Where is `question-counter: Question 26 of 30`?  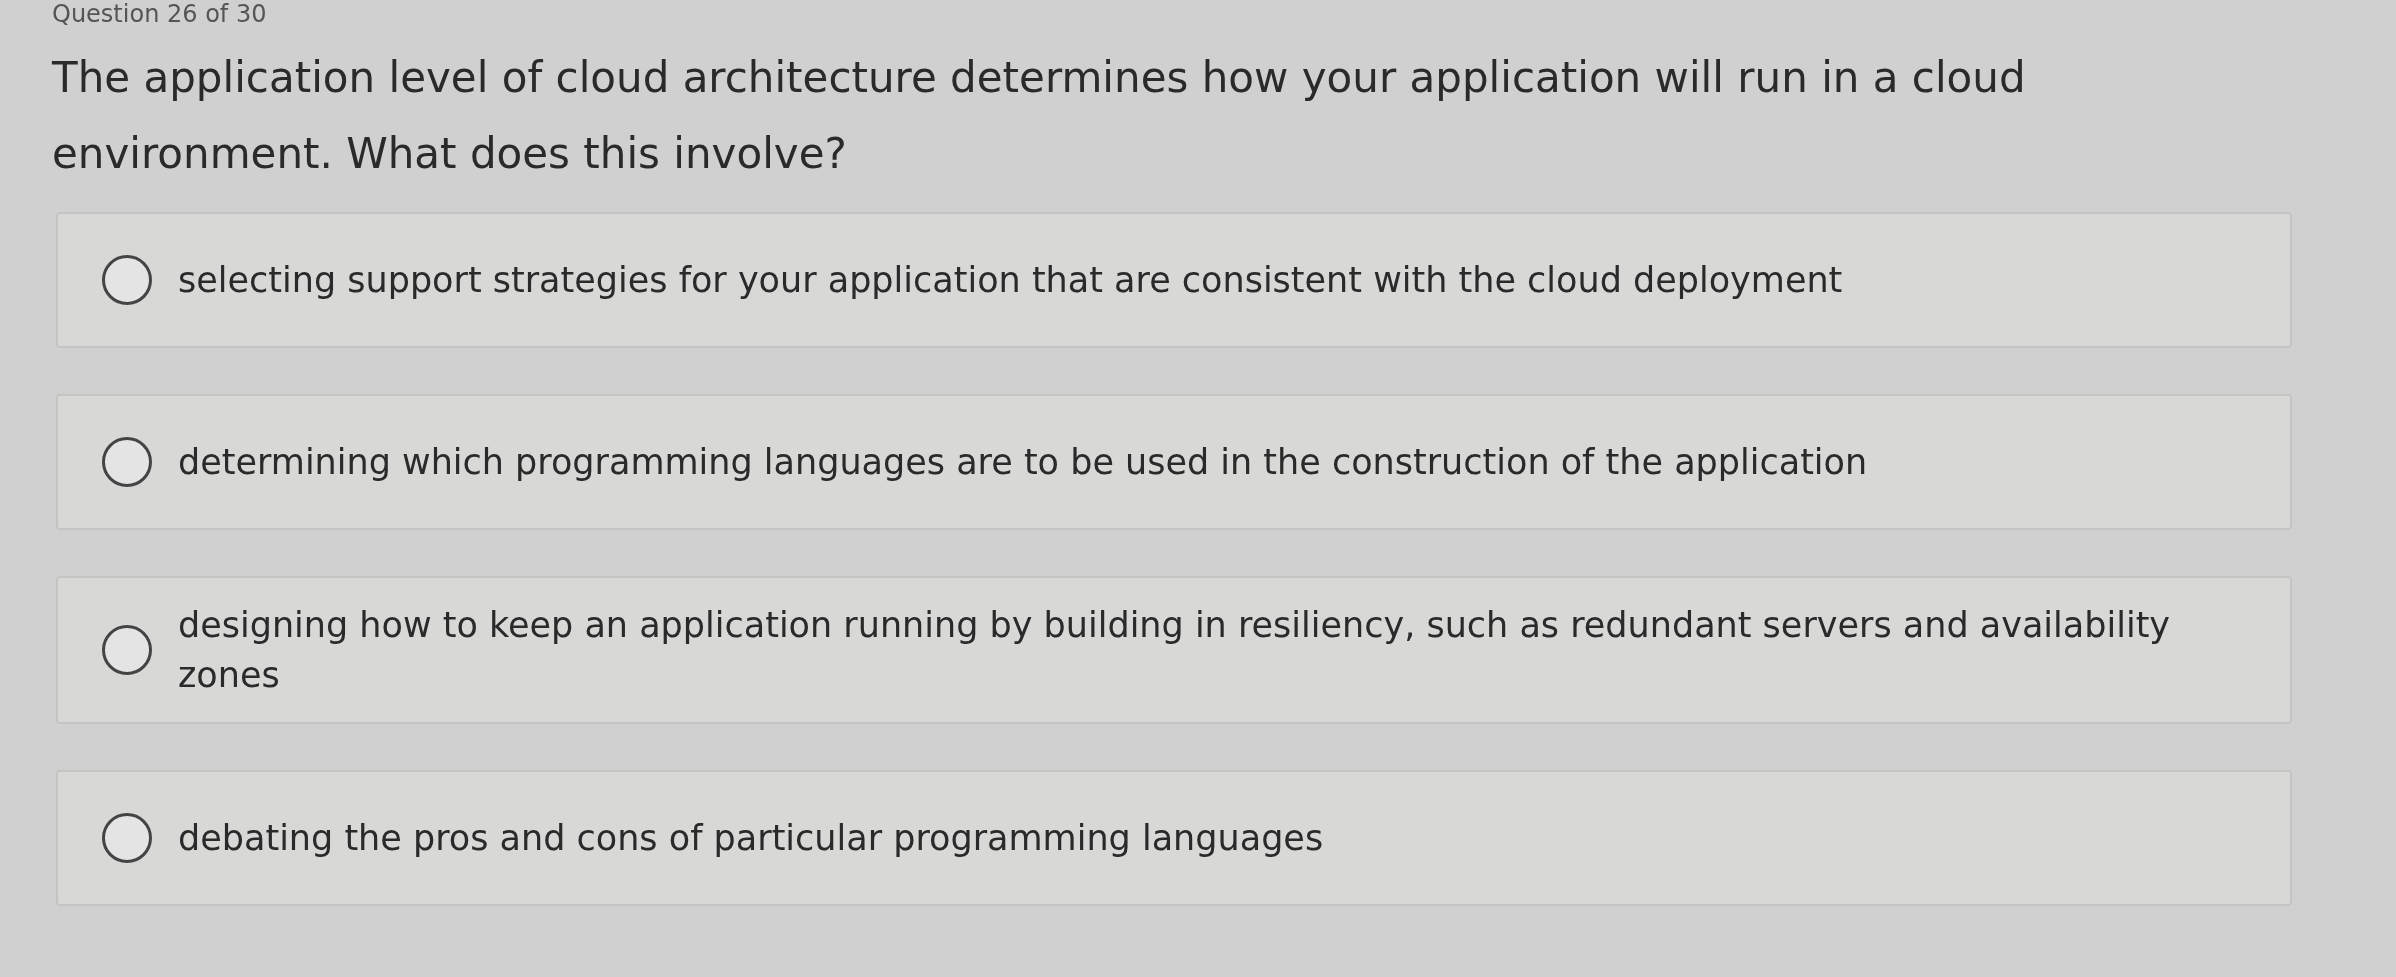 question-counter: Question 26 of 30 is located at coordinates (160, 13).